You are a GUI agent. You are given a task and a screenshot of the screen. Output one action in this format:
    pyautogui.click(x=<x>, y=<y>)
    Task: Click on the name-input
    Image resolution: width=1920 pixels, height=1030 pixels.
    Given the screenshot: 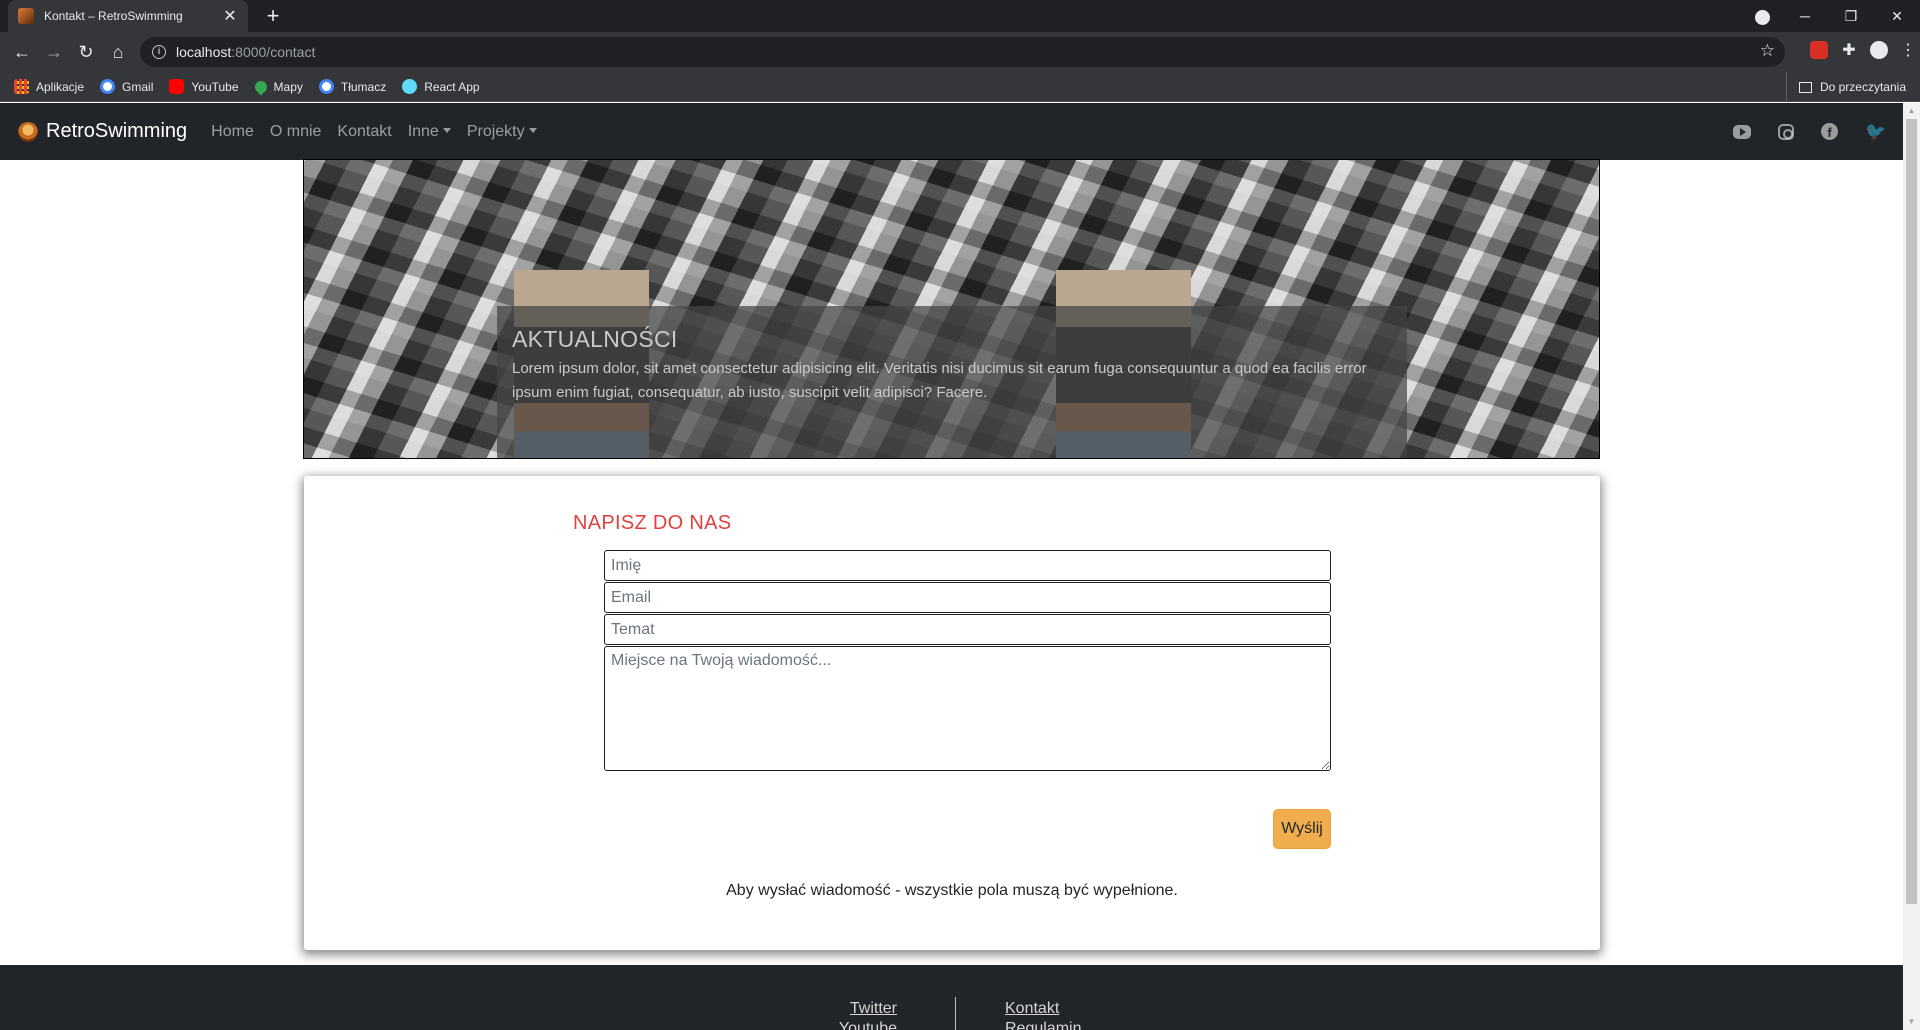 What is the action you would take?
    pyautogui.click(x=967, y=565)
    